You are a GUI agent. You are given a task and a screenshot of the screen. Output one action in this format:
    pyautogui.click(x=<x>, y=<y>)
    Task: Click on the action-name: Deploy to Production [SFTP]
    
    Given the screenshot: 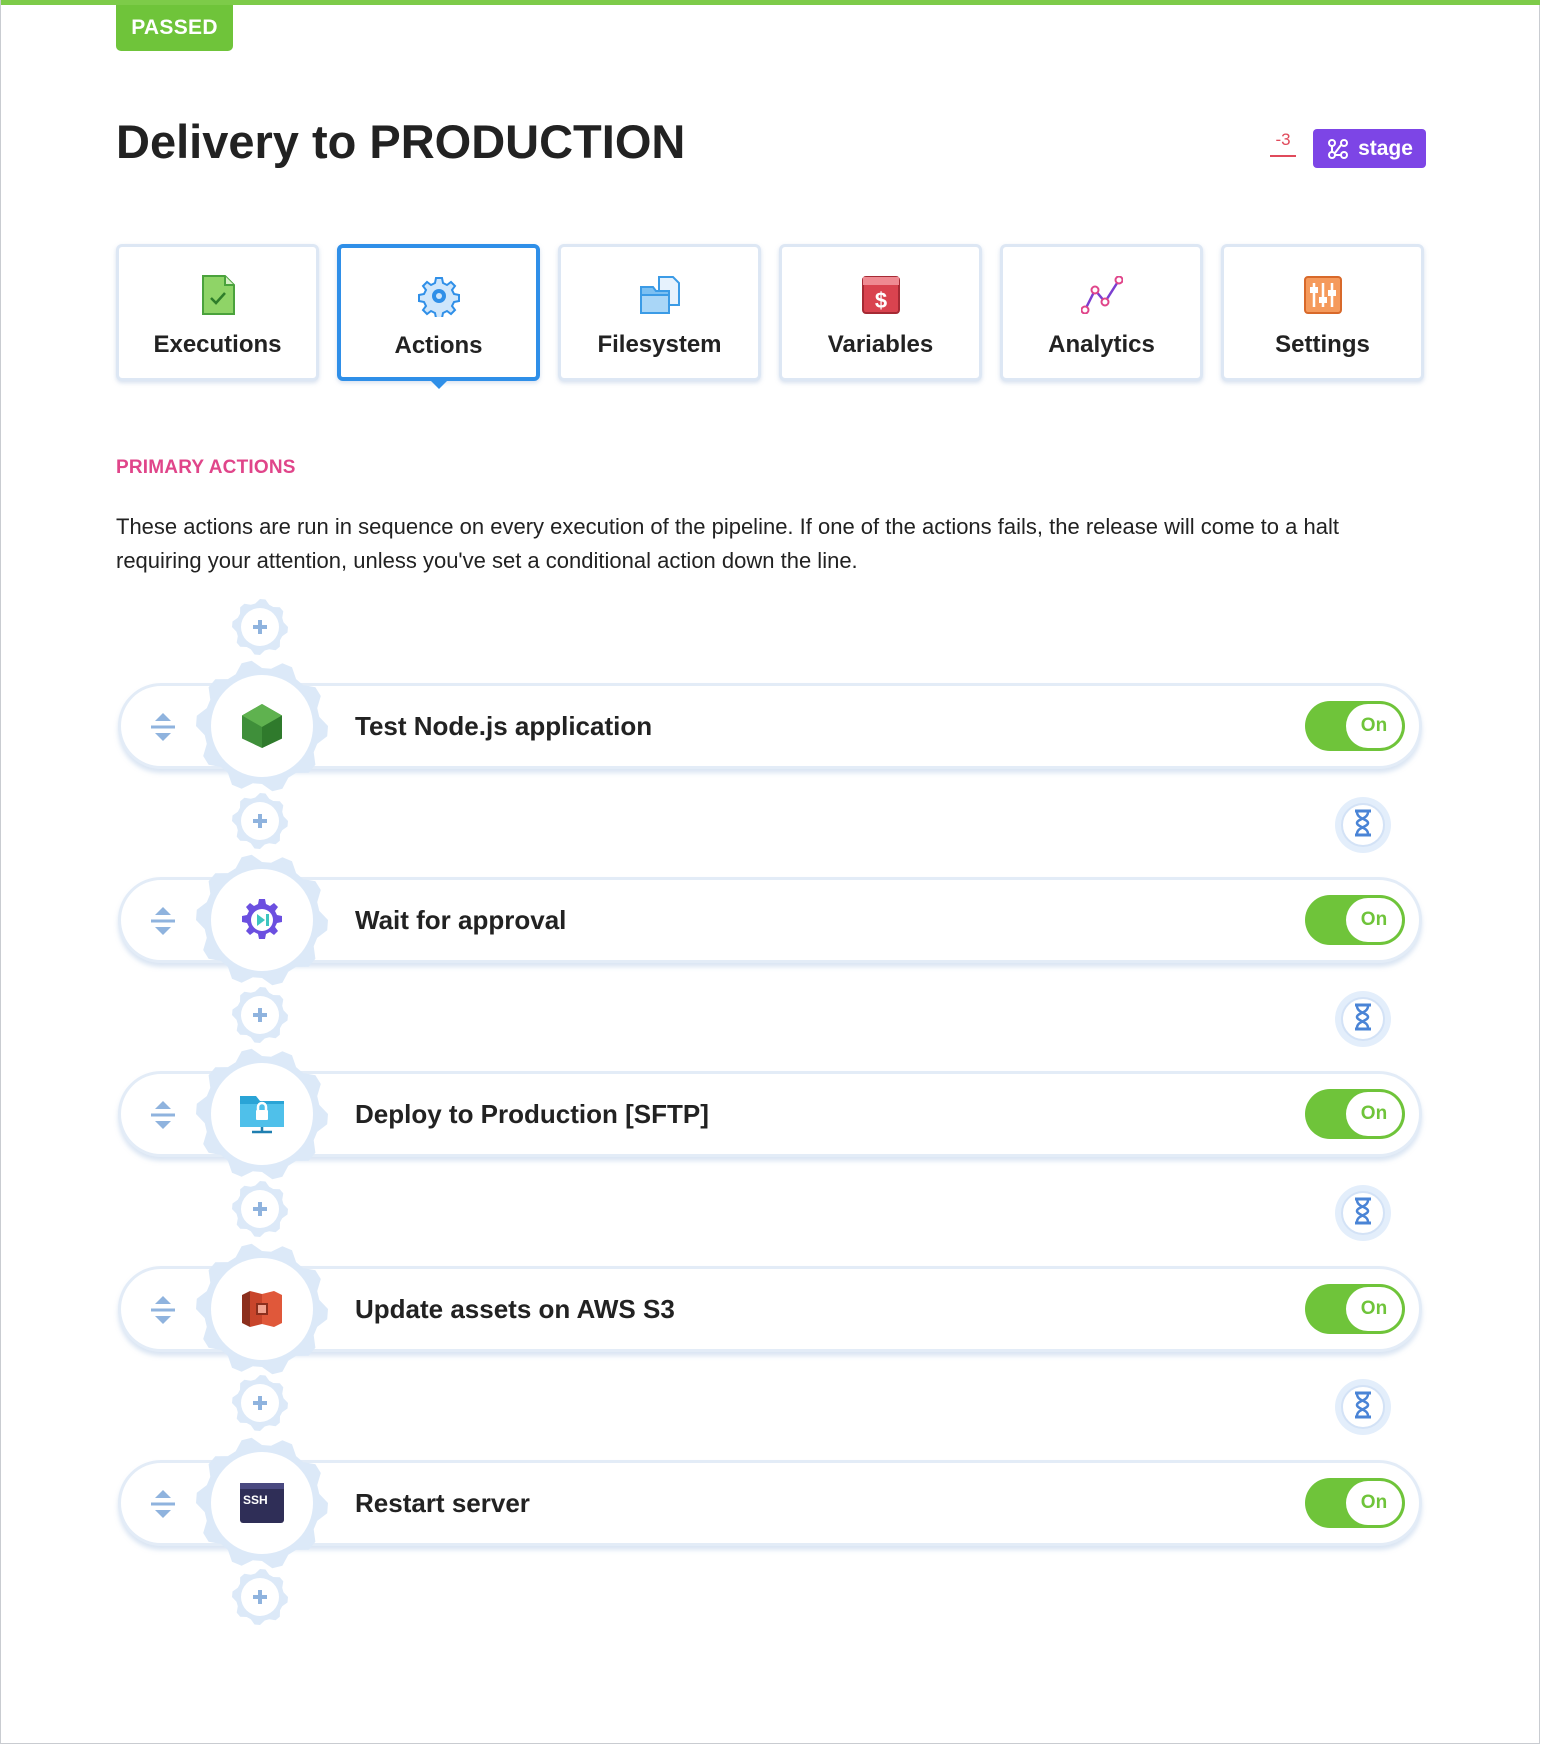 What is the action you would take?
    pyautogui.click(x=532, y=1114)
    